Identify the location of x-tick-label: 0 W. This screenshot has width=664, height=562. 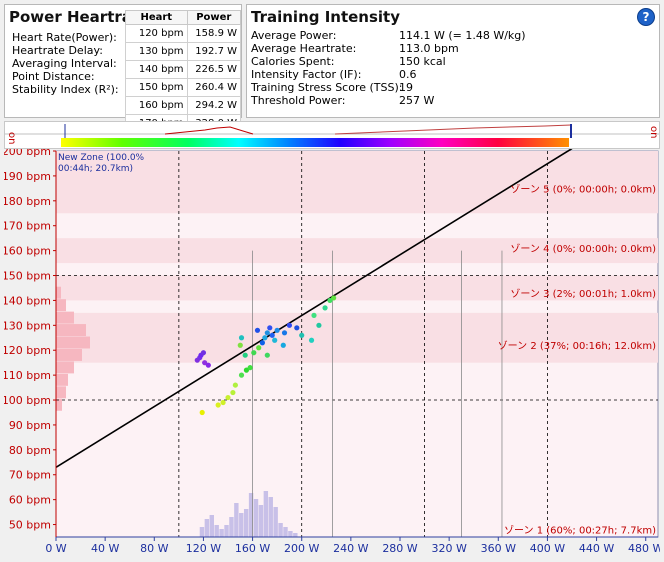
(55, 548).